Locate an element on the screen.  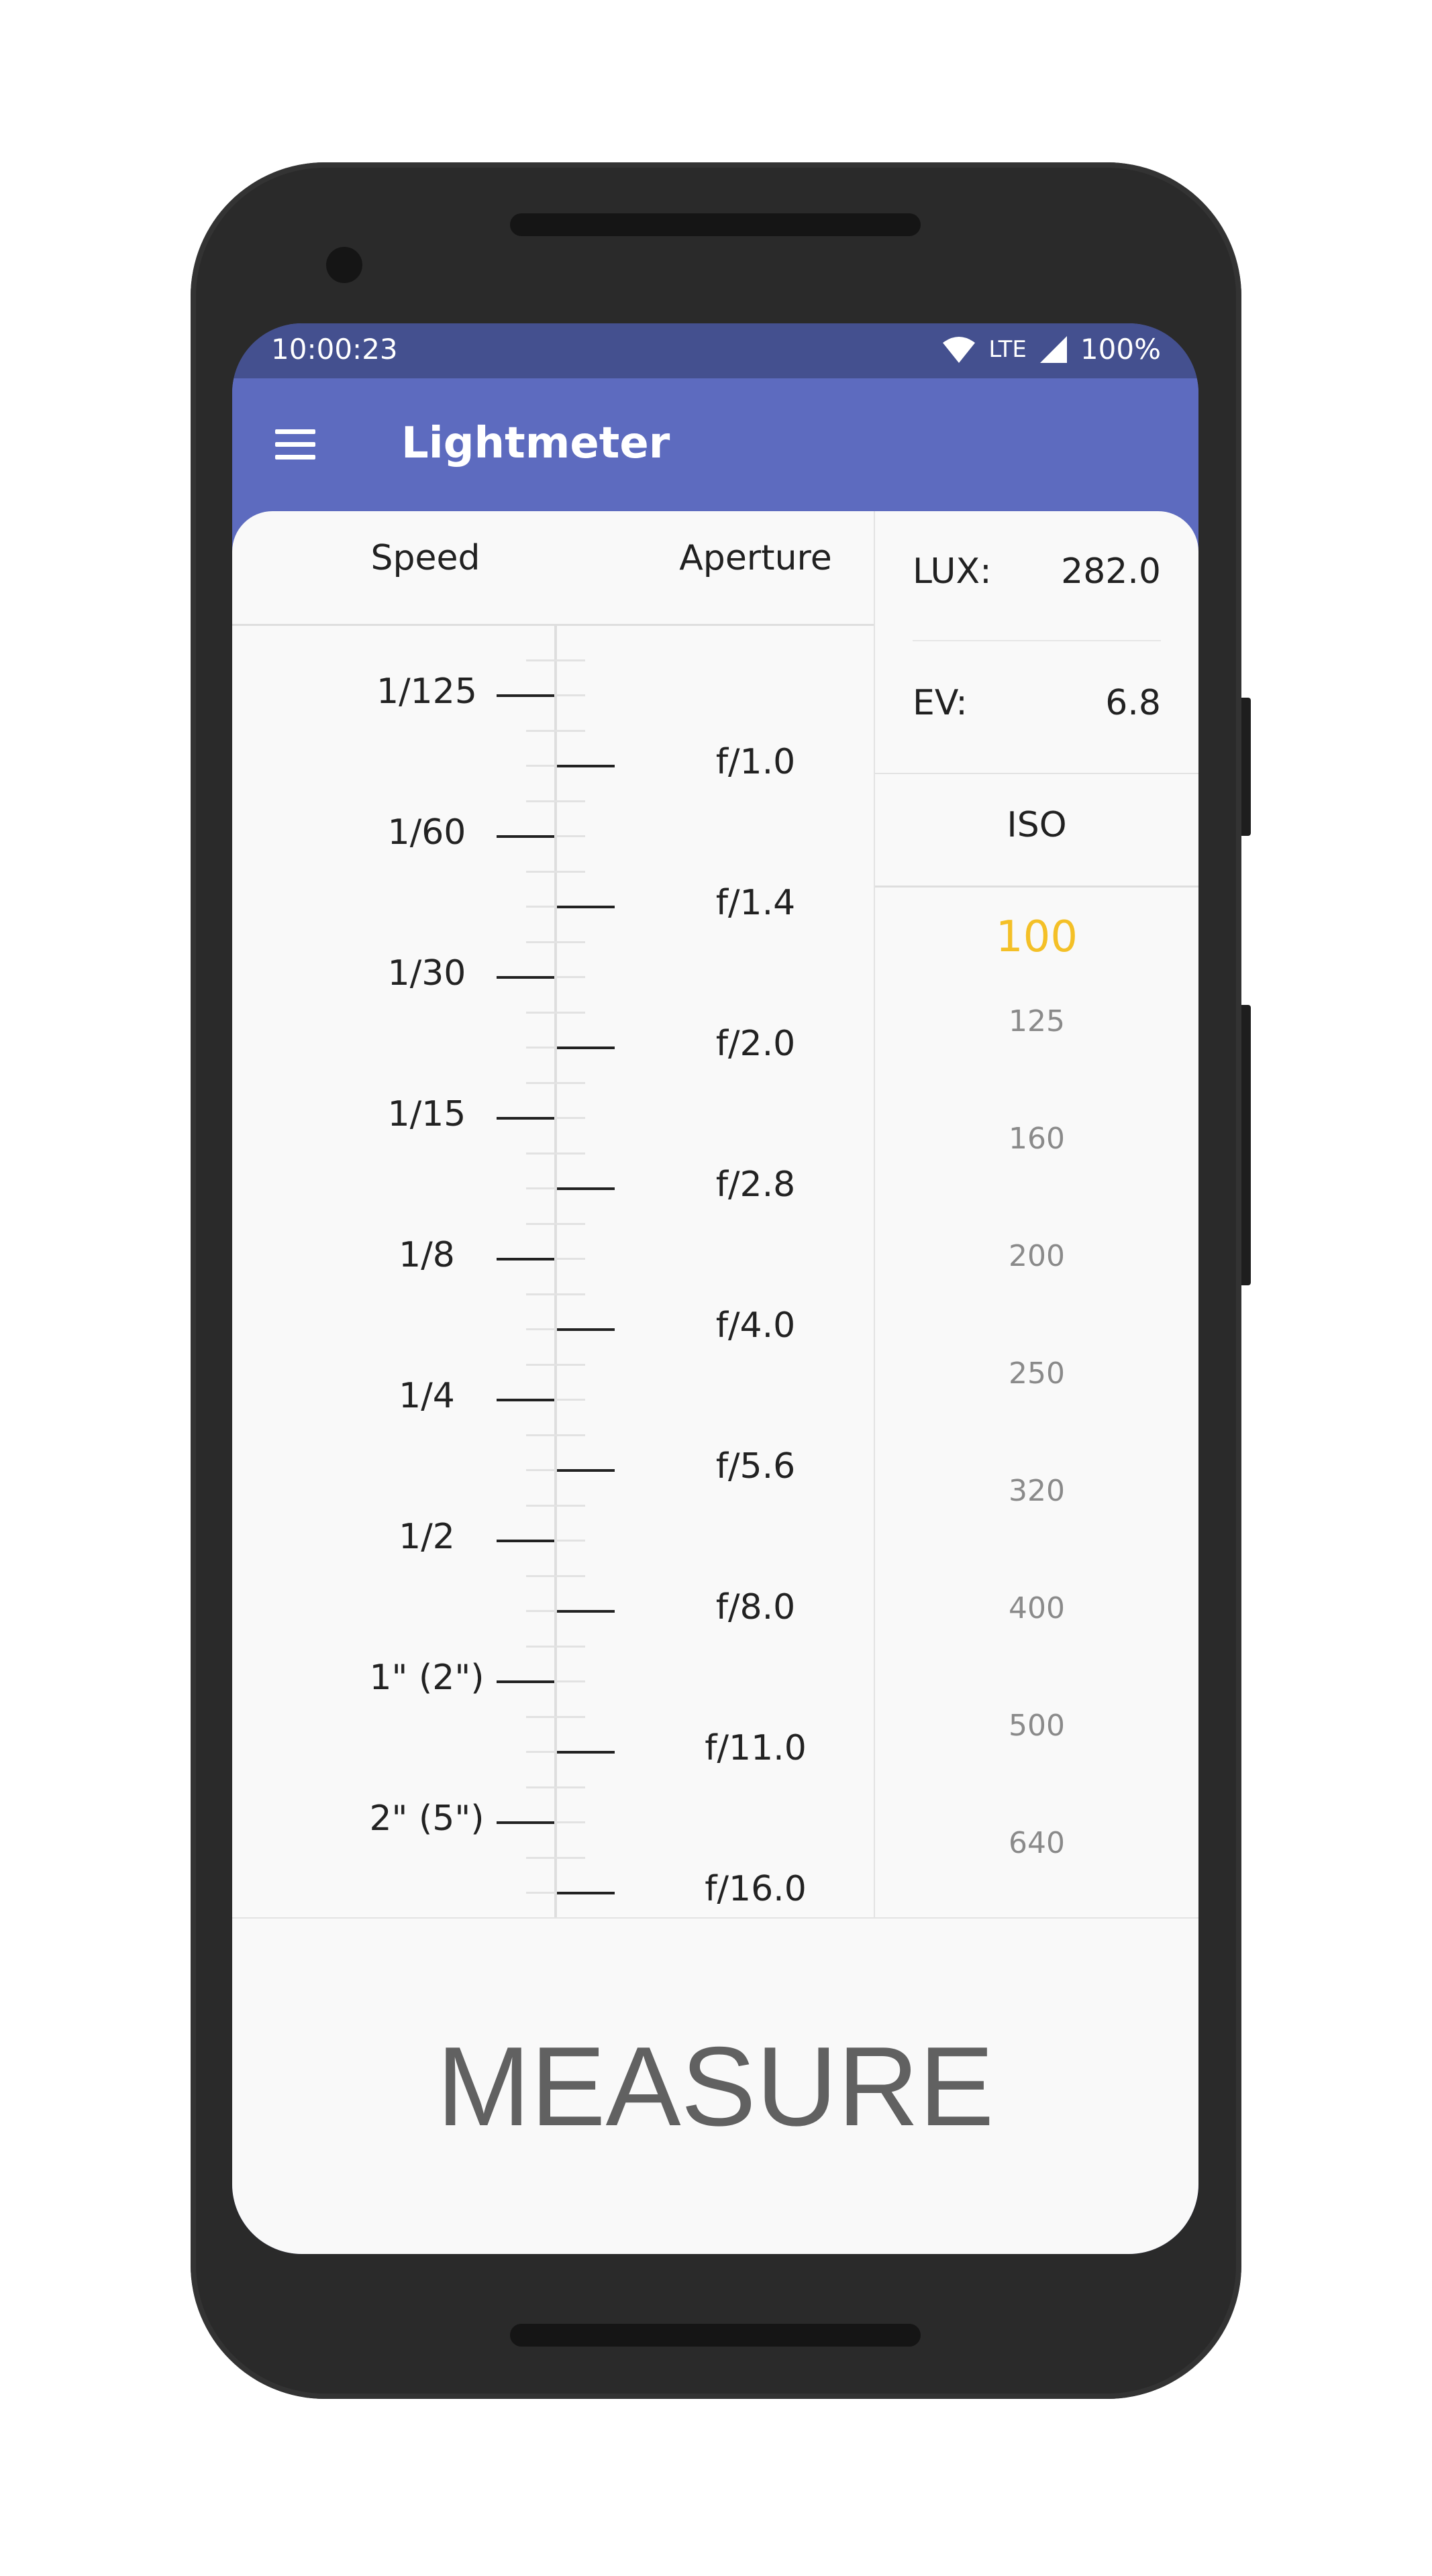
speed-label: 1/30 is located at coordinates (426, 973).